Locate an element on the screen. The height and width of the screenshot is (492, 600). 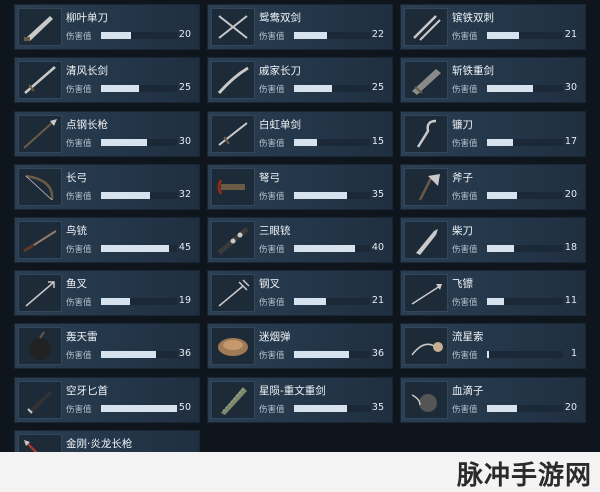
weapon-card: 血滴子 伤害值 20 is located at coordinates (493, 400).